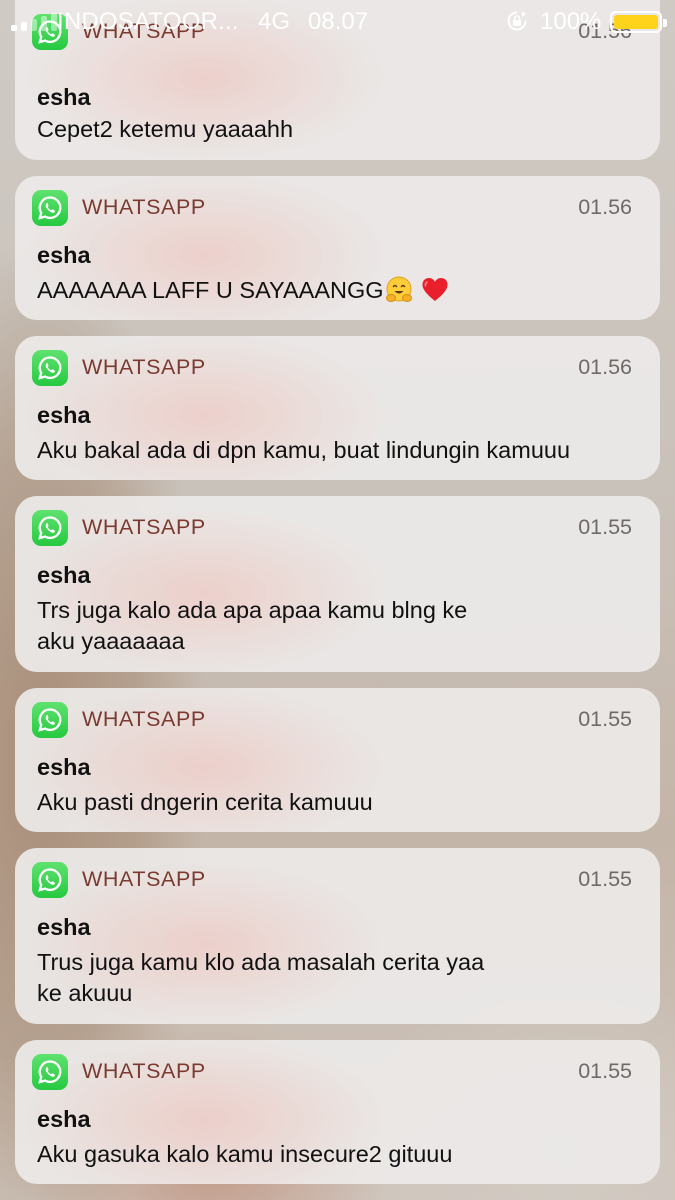  Describe the element at coordinates (638, 22) in the screenshot. I see `battery-icon` at that location.